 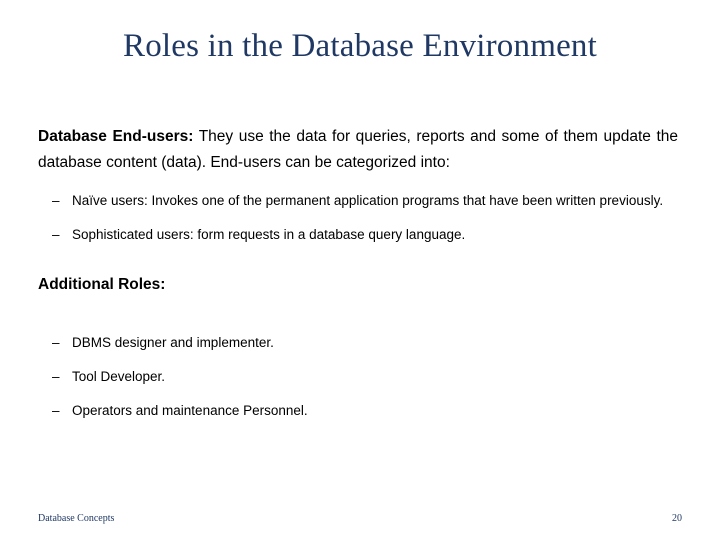 What do you see at coordinates (76, 518) in the screenshot?
I see `footer-label: Database Concepts` at bounding box center [76, 518].